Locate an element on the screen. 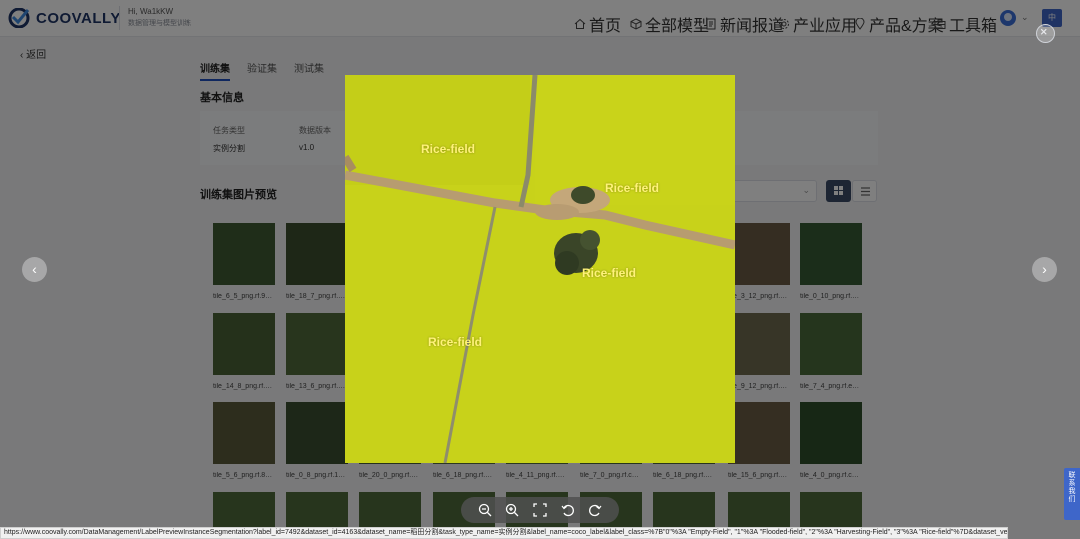 The image size is (1080, 539). chevron-right-icon: › is located at coordinates (1044, 269).